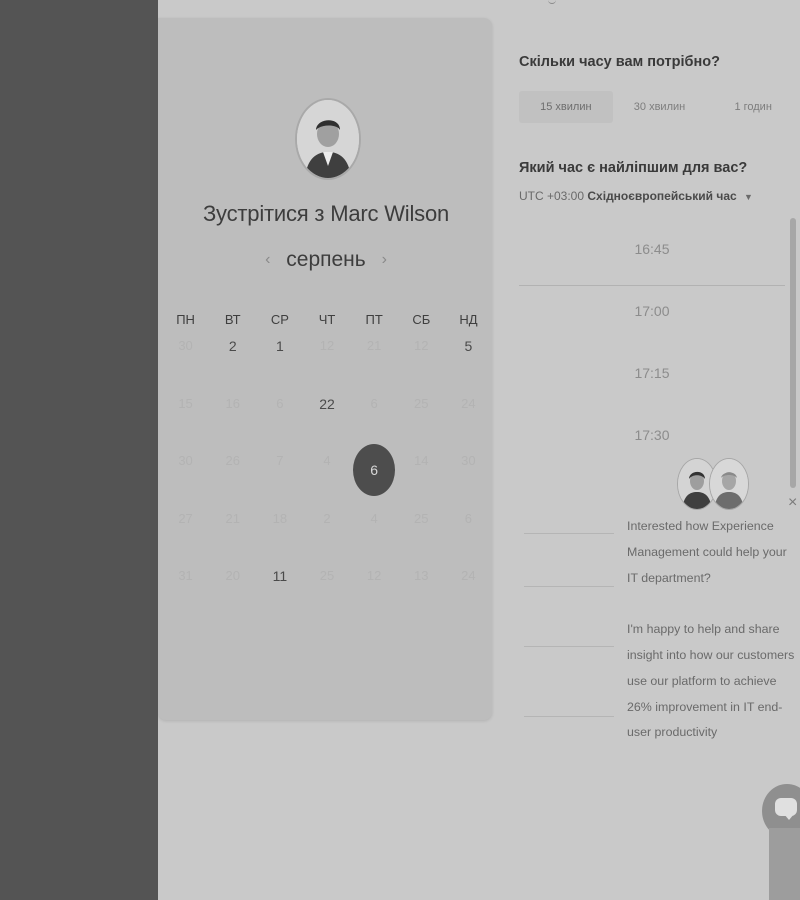 This screenshot has height=900, width=800. What do you see at coordinates (326, 213) in the screenshot?
I see `meeting-title: Зустрітися з Marc Wilson` at bounding box center [326, 213].